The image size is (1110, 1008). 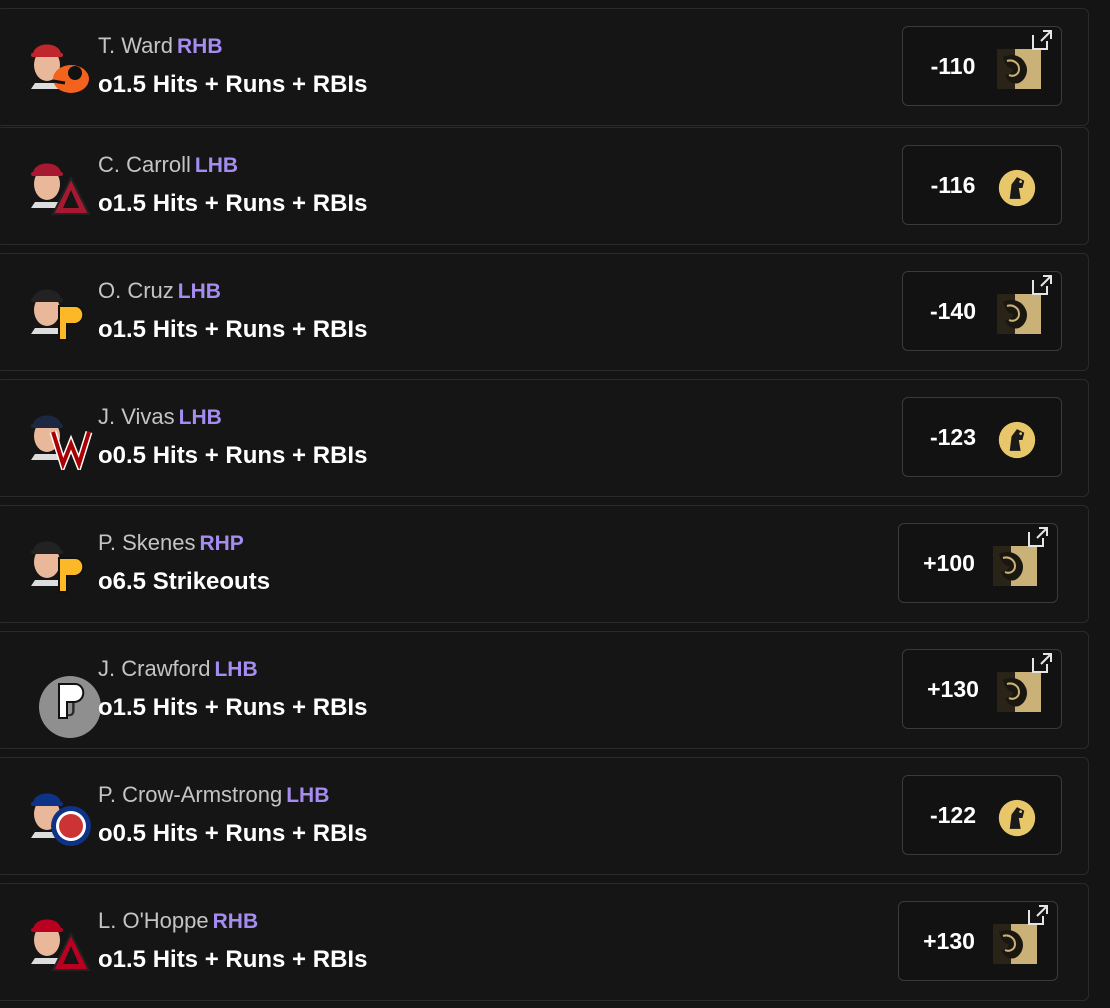 What do you see at coordinates (71, 826) in the screenshot?
I see `cubs-logo-icon` at bounding box center [71, 826].